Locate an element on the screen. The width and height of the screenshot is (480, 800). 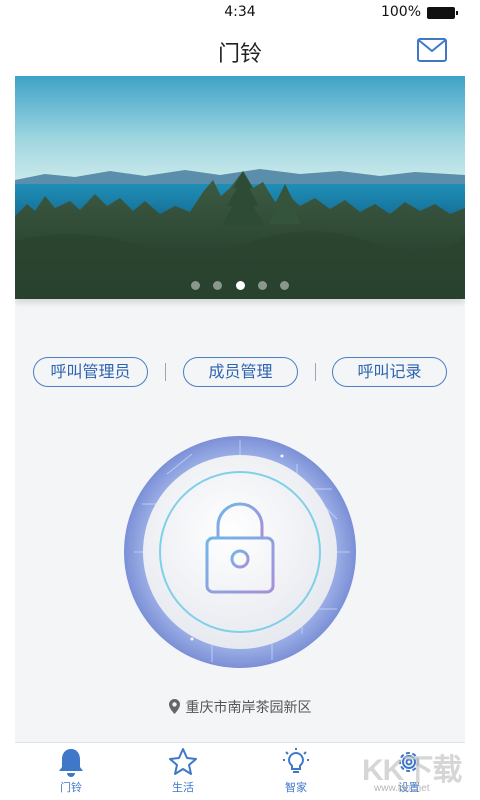
tab-life: 生活 is located at coordinates (183, 771).